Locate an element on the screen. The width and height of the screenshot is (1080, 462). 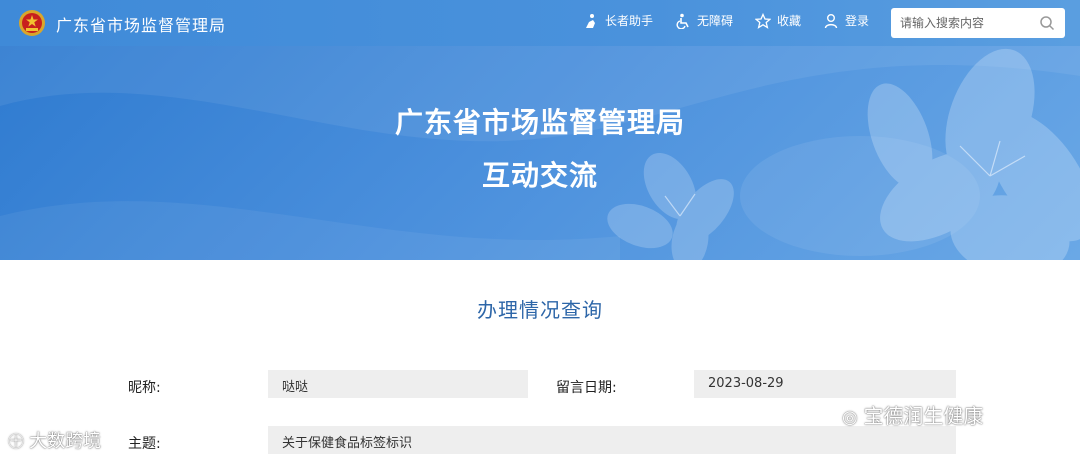
watermark-right-text: 宝德润生健康 is located at coordinates (923, 416).